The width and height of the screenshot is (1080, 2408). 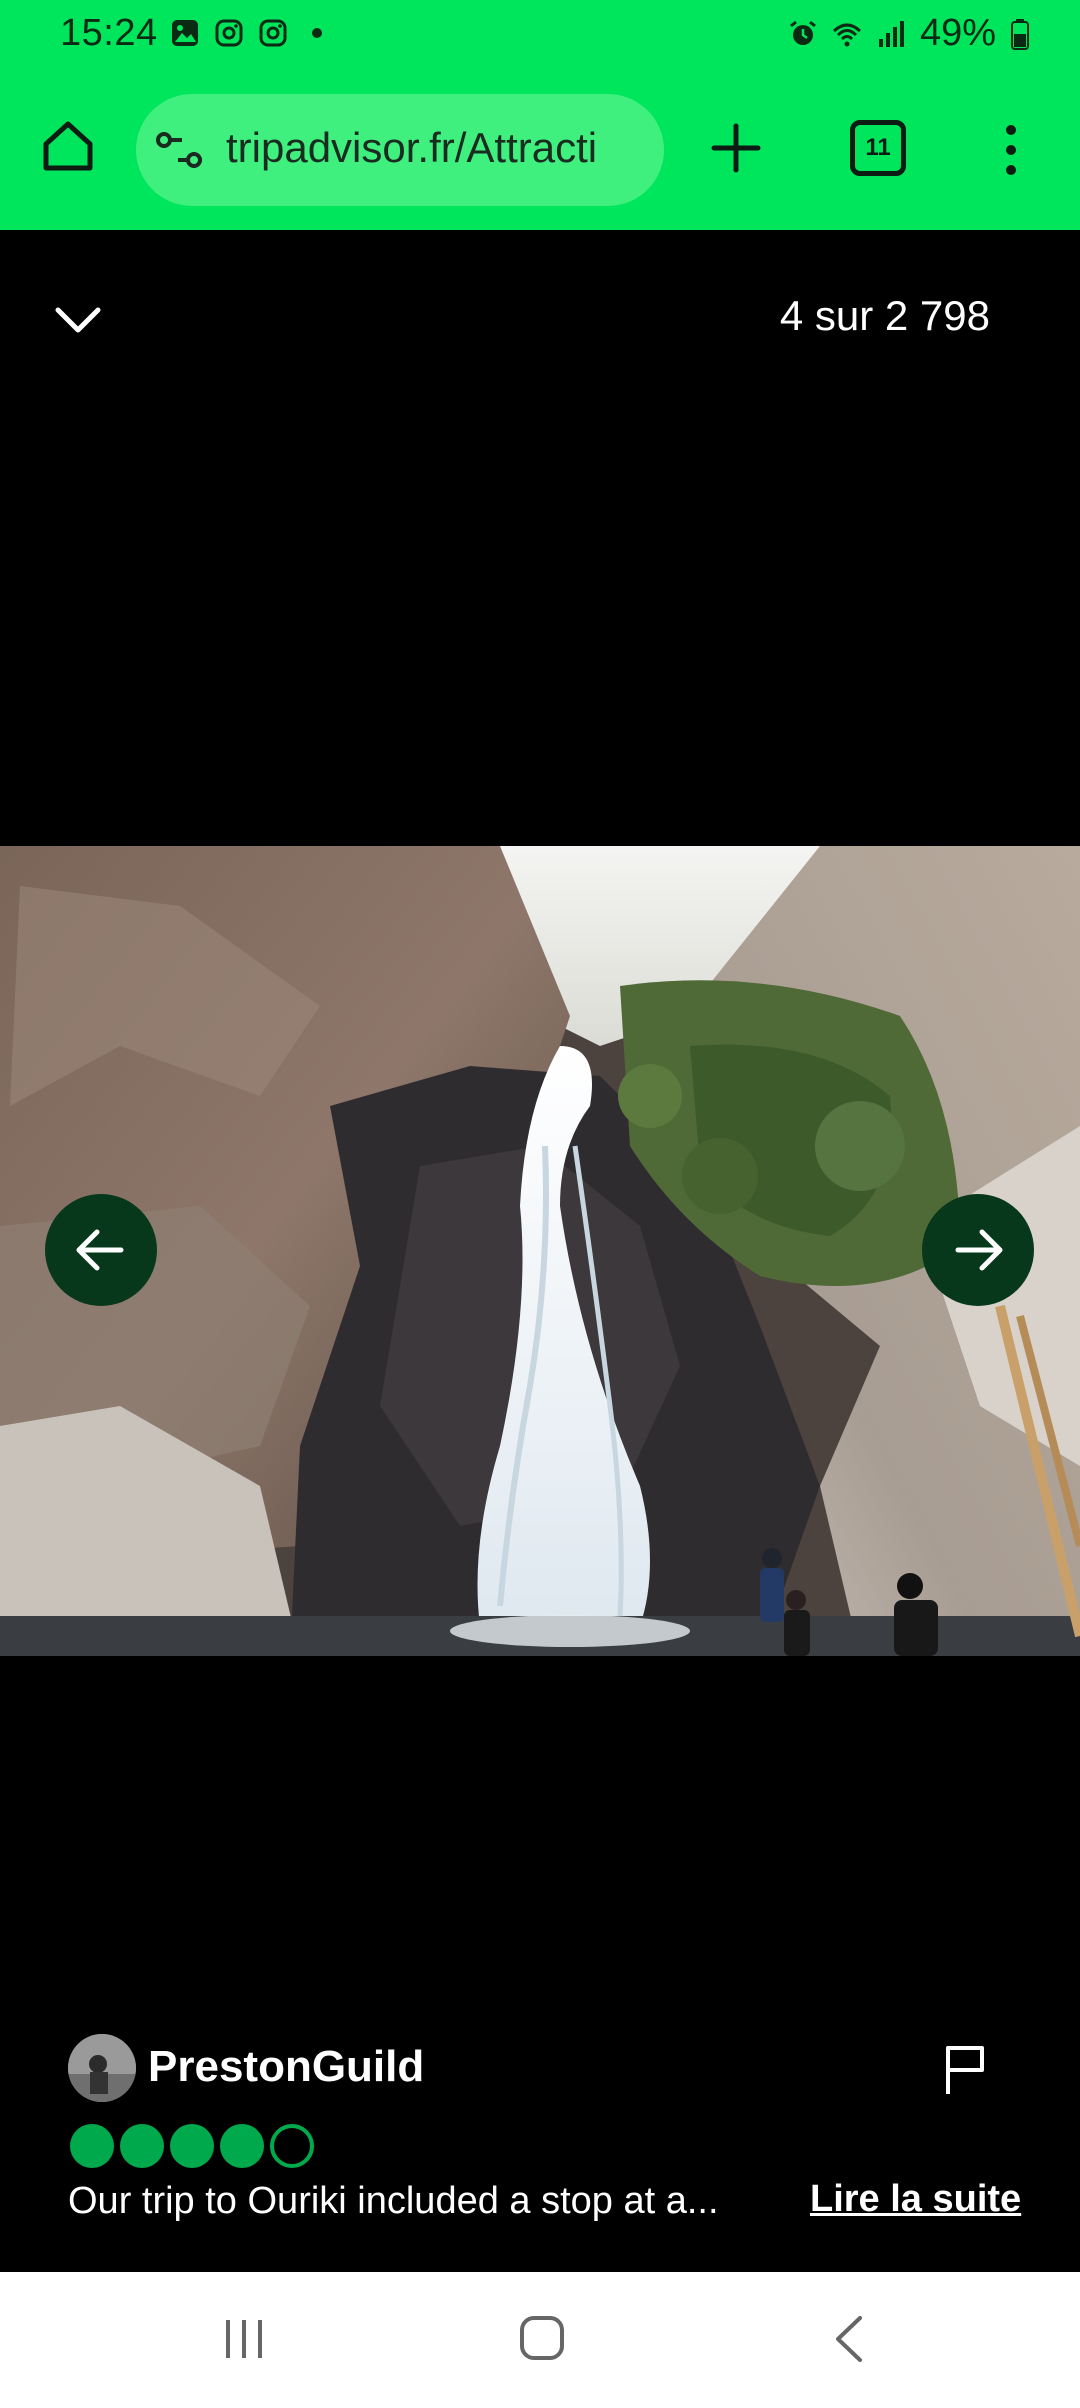 I want to click on arrow-right-icon, so click(x=979, y=1250).